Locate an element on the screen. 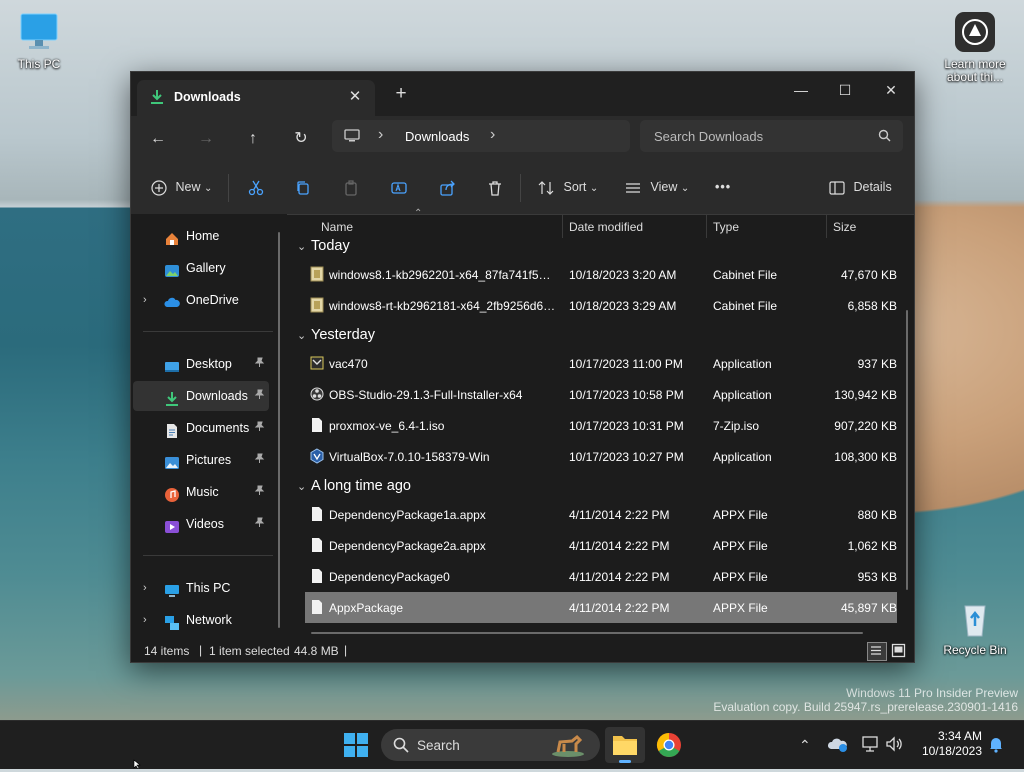 The height and width of the screenshot is (772, 1024). sidebar-item-pictures: Pictures is located at coordinates (201, 460).